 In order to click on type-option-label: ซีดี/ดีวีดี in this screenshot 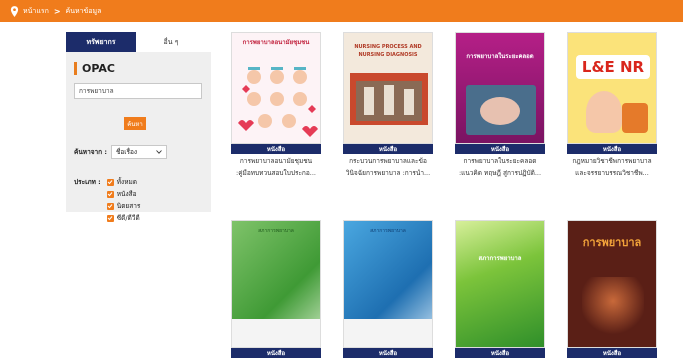, I will do `click(128, 218)`.